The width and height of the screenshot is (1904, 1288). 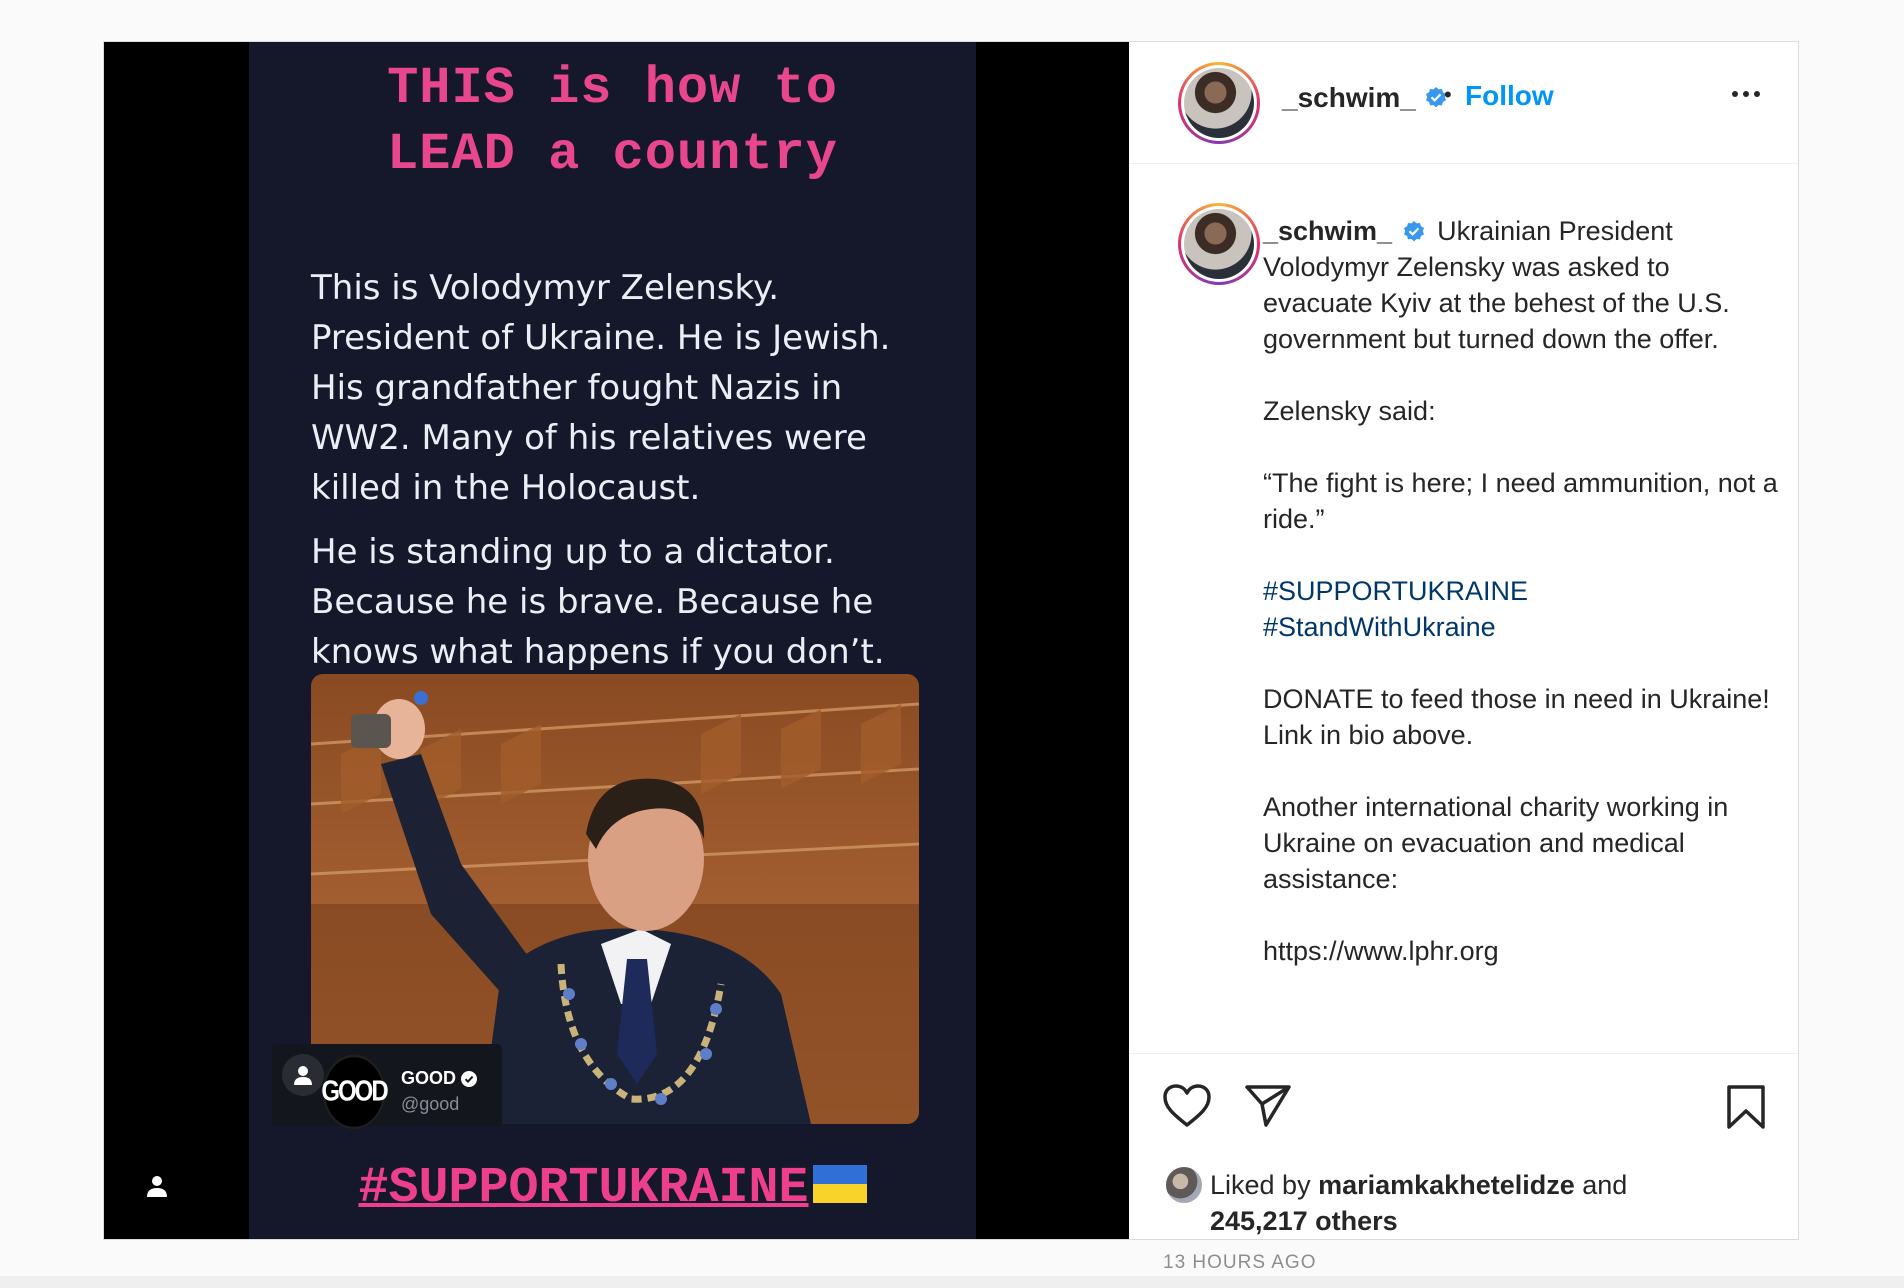 I want to click on good-logo: GOOD, so click(x=355, y=1092).